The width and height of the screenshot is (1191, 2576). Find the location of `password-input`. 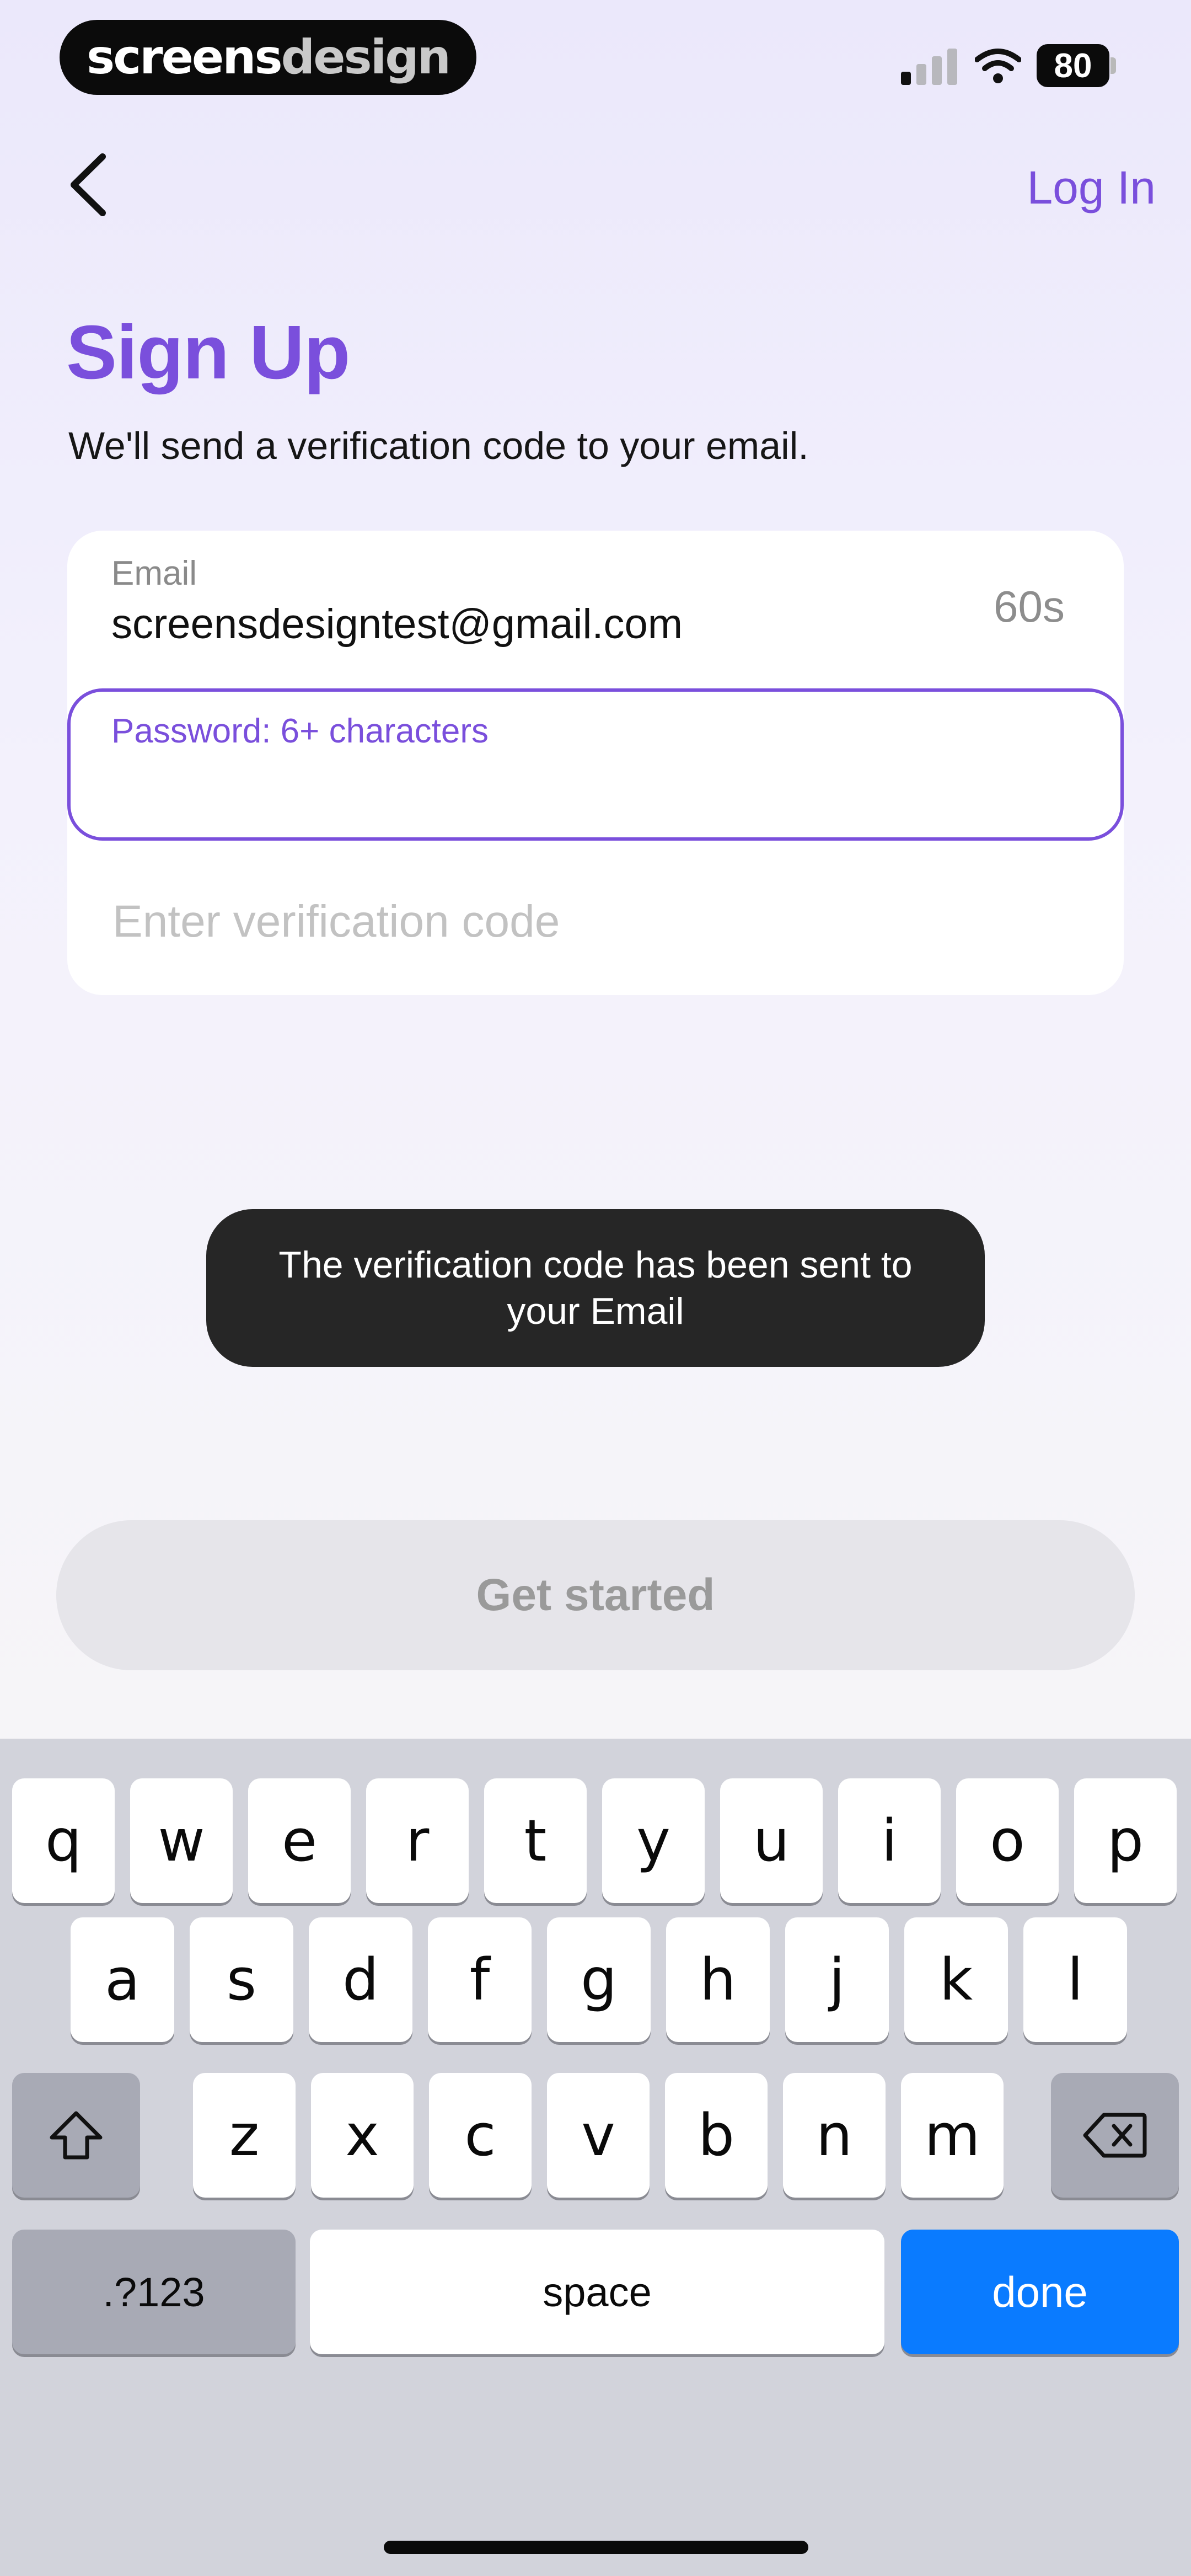

password-input is located at coordinates (603, 787).